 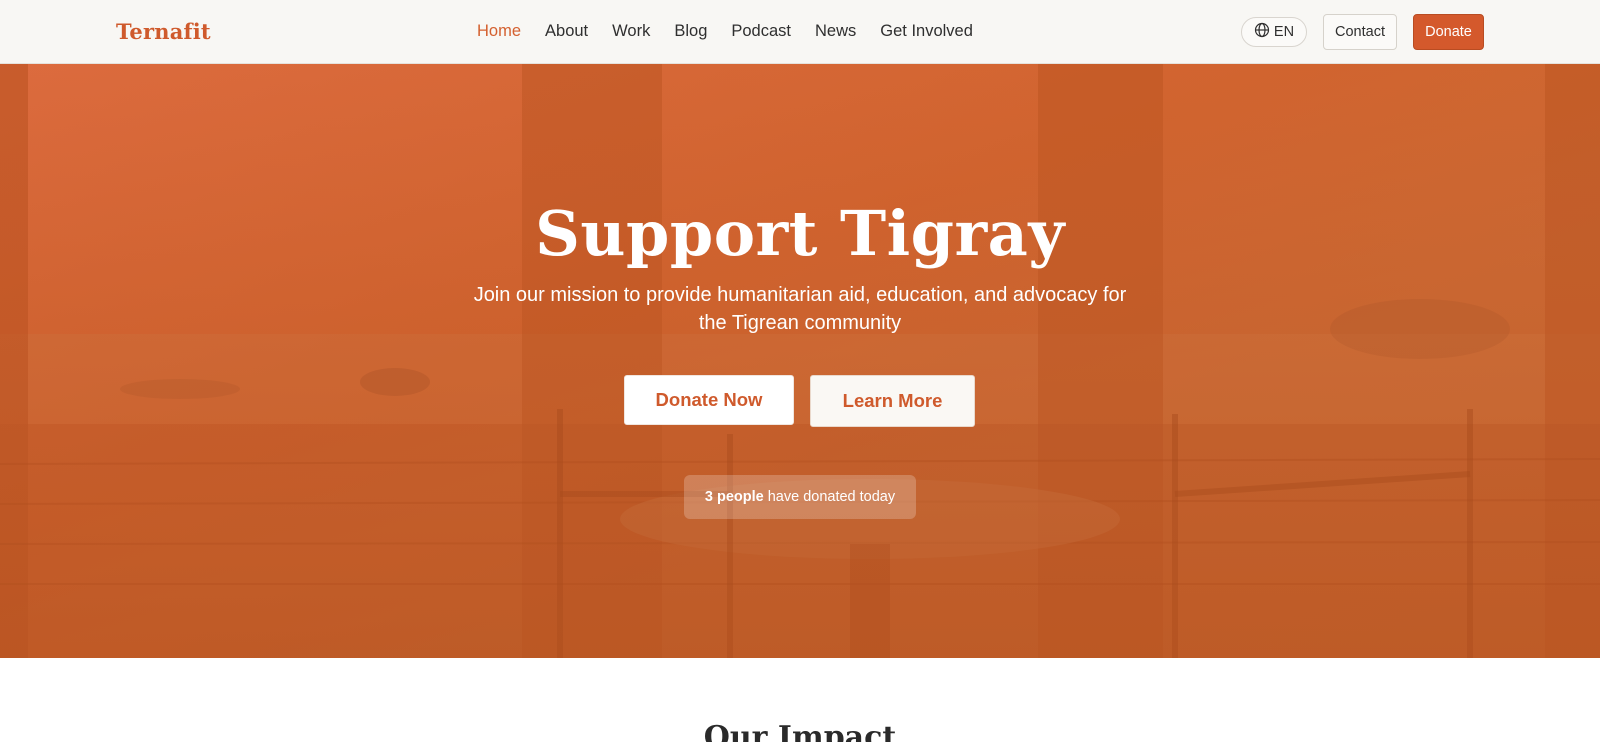 What do you see at coordinates (1284, 32) in the screenshot?
I see `language-label: EN` at bounding box center [1284, 32].